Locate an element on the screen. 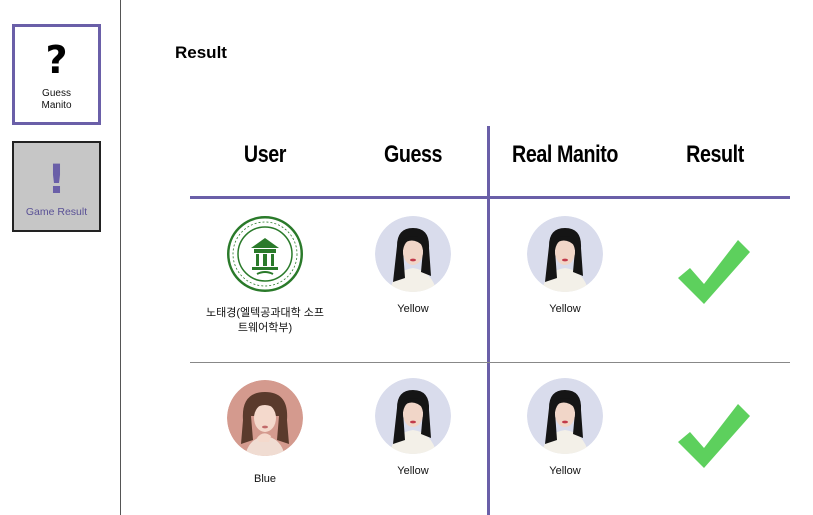 The image size is (813, 515). header-divider is located at coordinates (490, 197).